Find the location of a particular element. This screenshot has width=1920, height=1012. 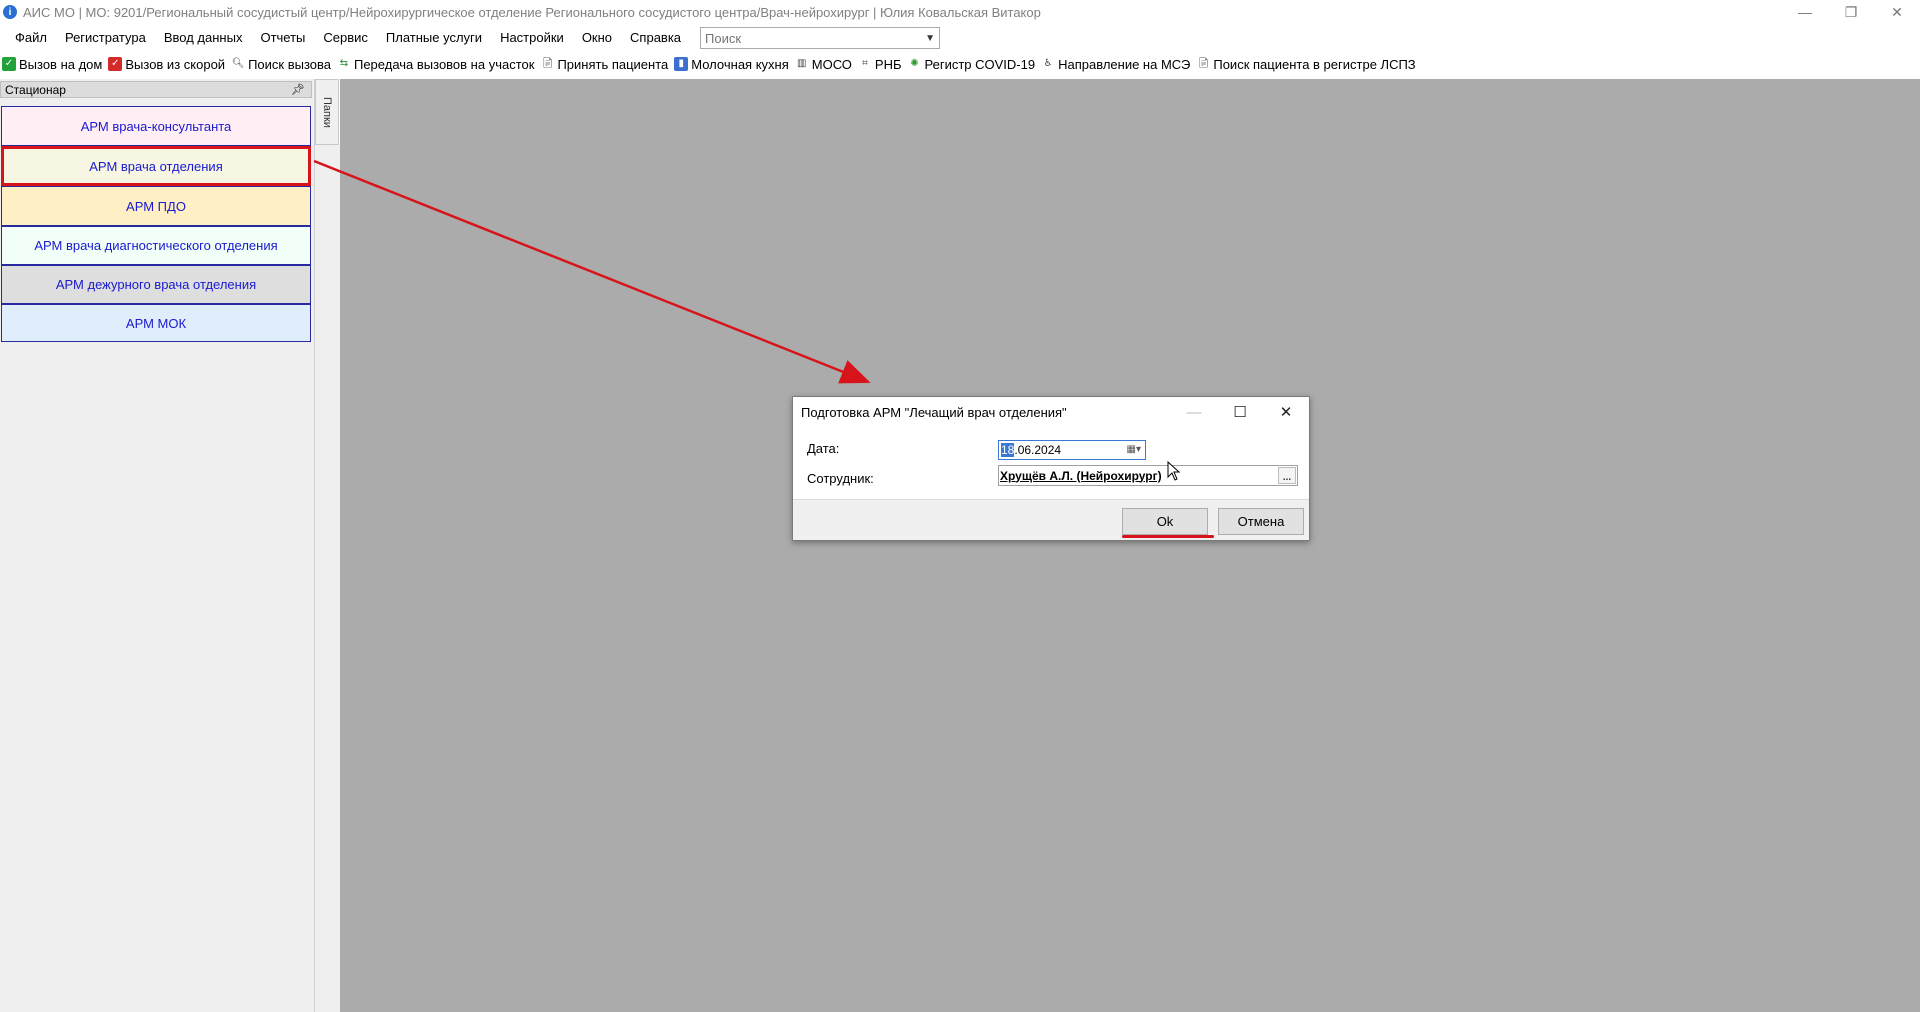

menu-file: Файл is located at coordinates (28, 38).